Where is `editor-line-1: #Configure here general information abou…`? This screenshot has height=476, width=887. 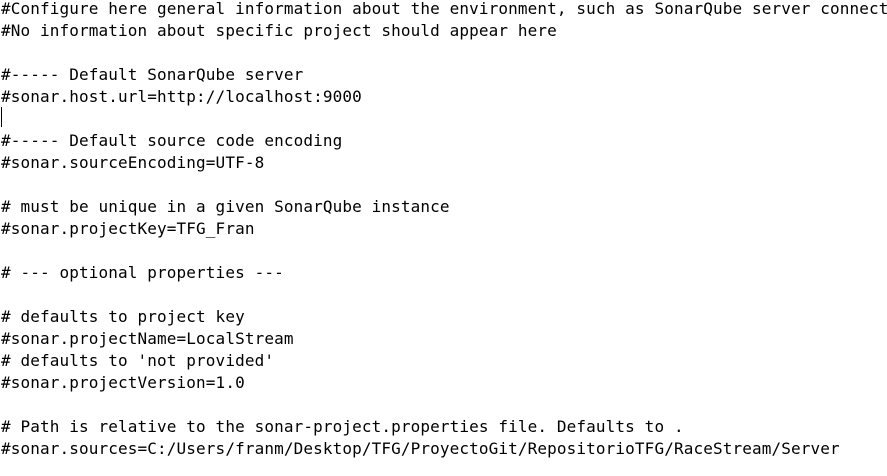
editor-line-1: #Configure here general information abou… is located at coordinates (444, 10).